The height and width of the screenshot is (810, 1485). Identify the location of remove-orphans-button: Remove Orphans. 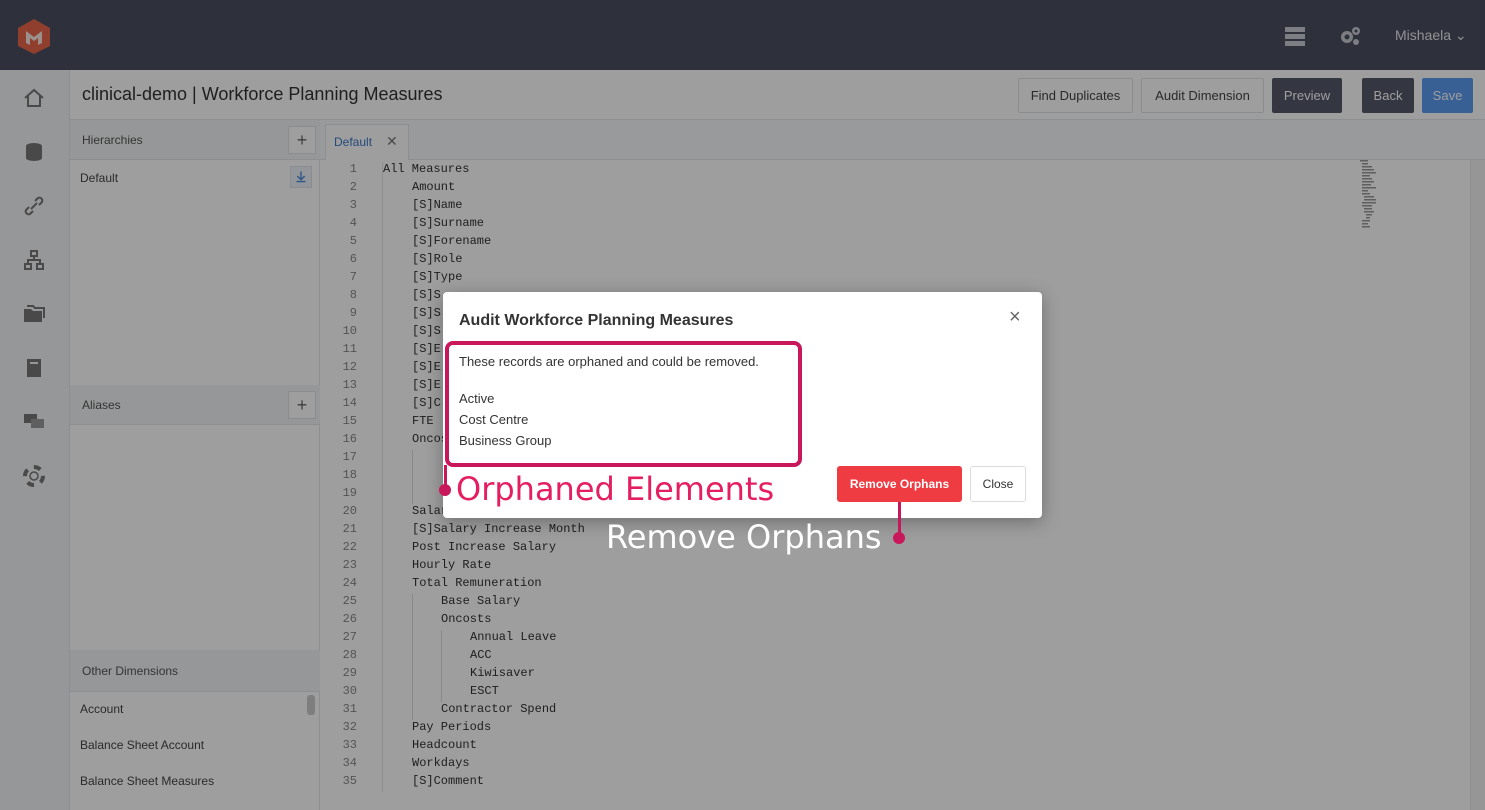
(899, 484).